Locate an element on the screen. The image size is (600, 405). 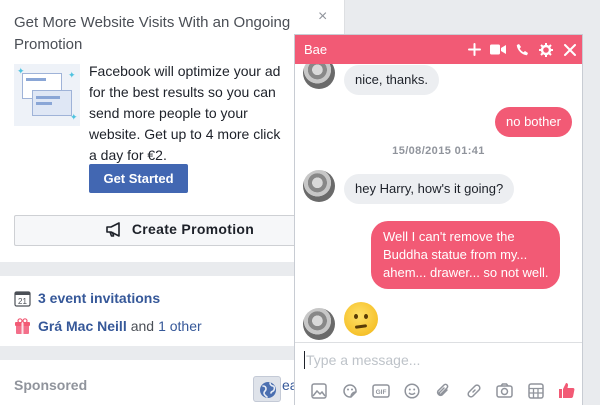
chat-title: Bae is located at coordinates (383, 49).